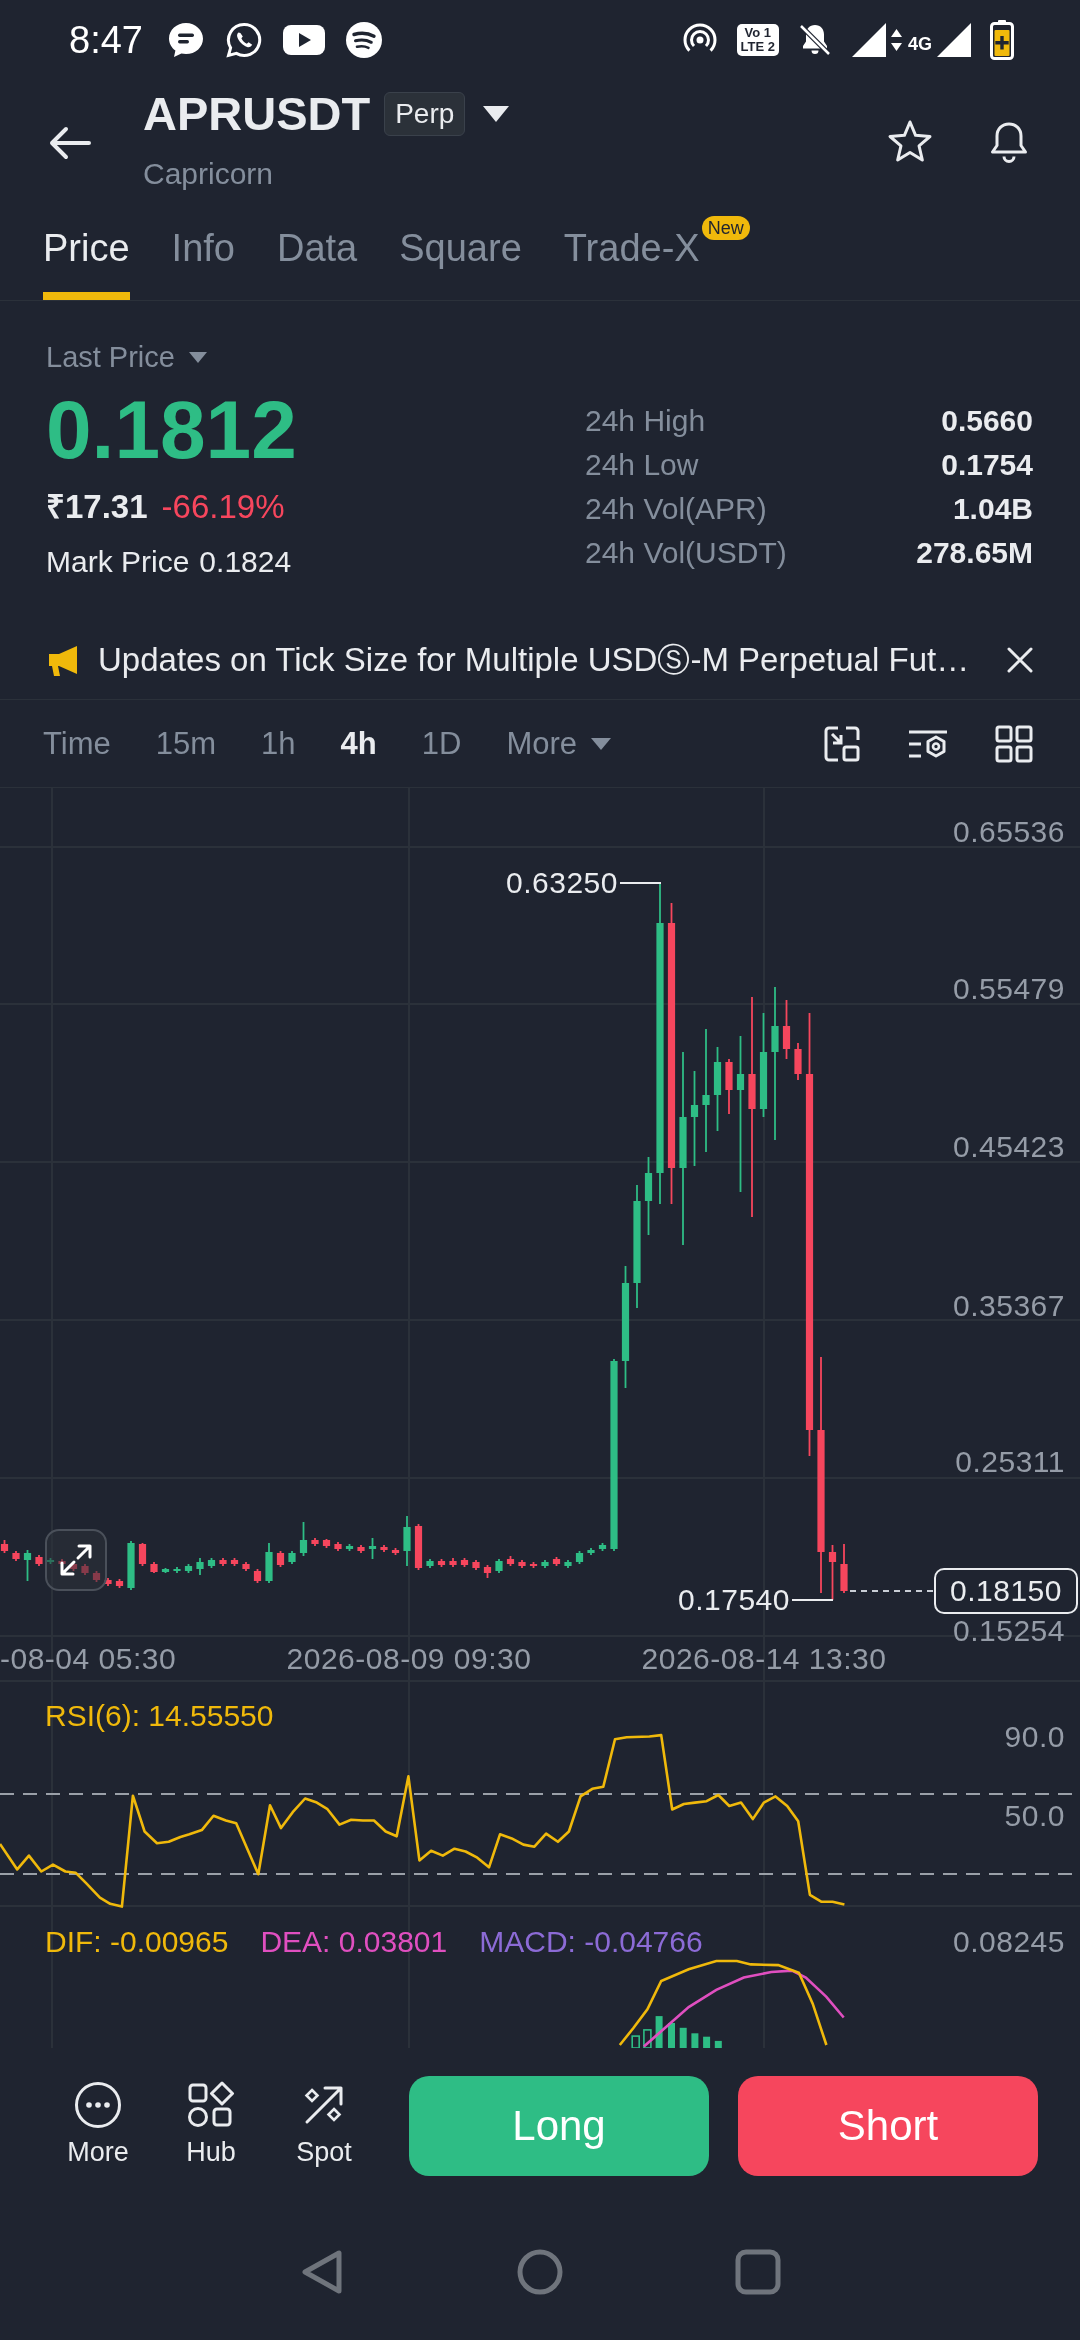 The height and width of the screenshot is (2340, 1080). I want to click on shortcut-button: Hub, so click(211, 2121).